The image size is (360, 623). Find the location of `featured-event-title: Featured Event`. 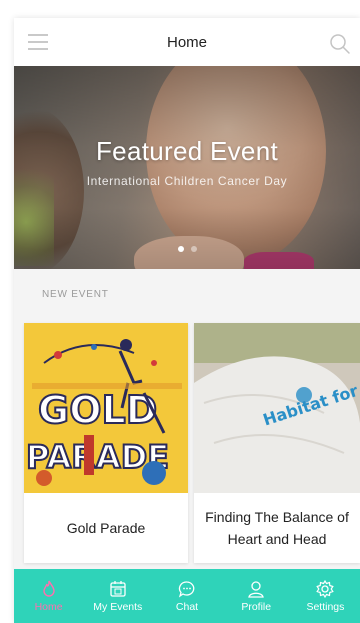

featured-event-title: Featured Event is located at coordinates (187, 151).